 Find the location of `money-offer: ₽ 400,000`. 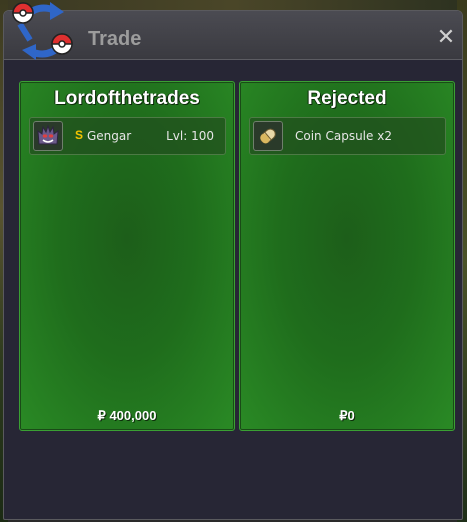

money-offer: ₽ 400,000 is located at coordinates (127, 416).